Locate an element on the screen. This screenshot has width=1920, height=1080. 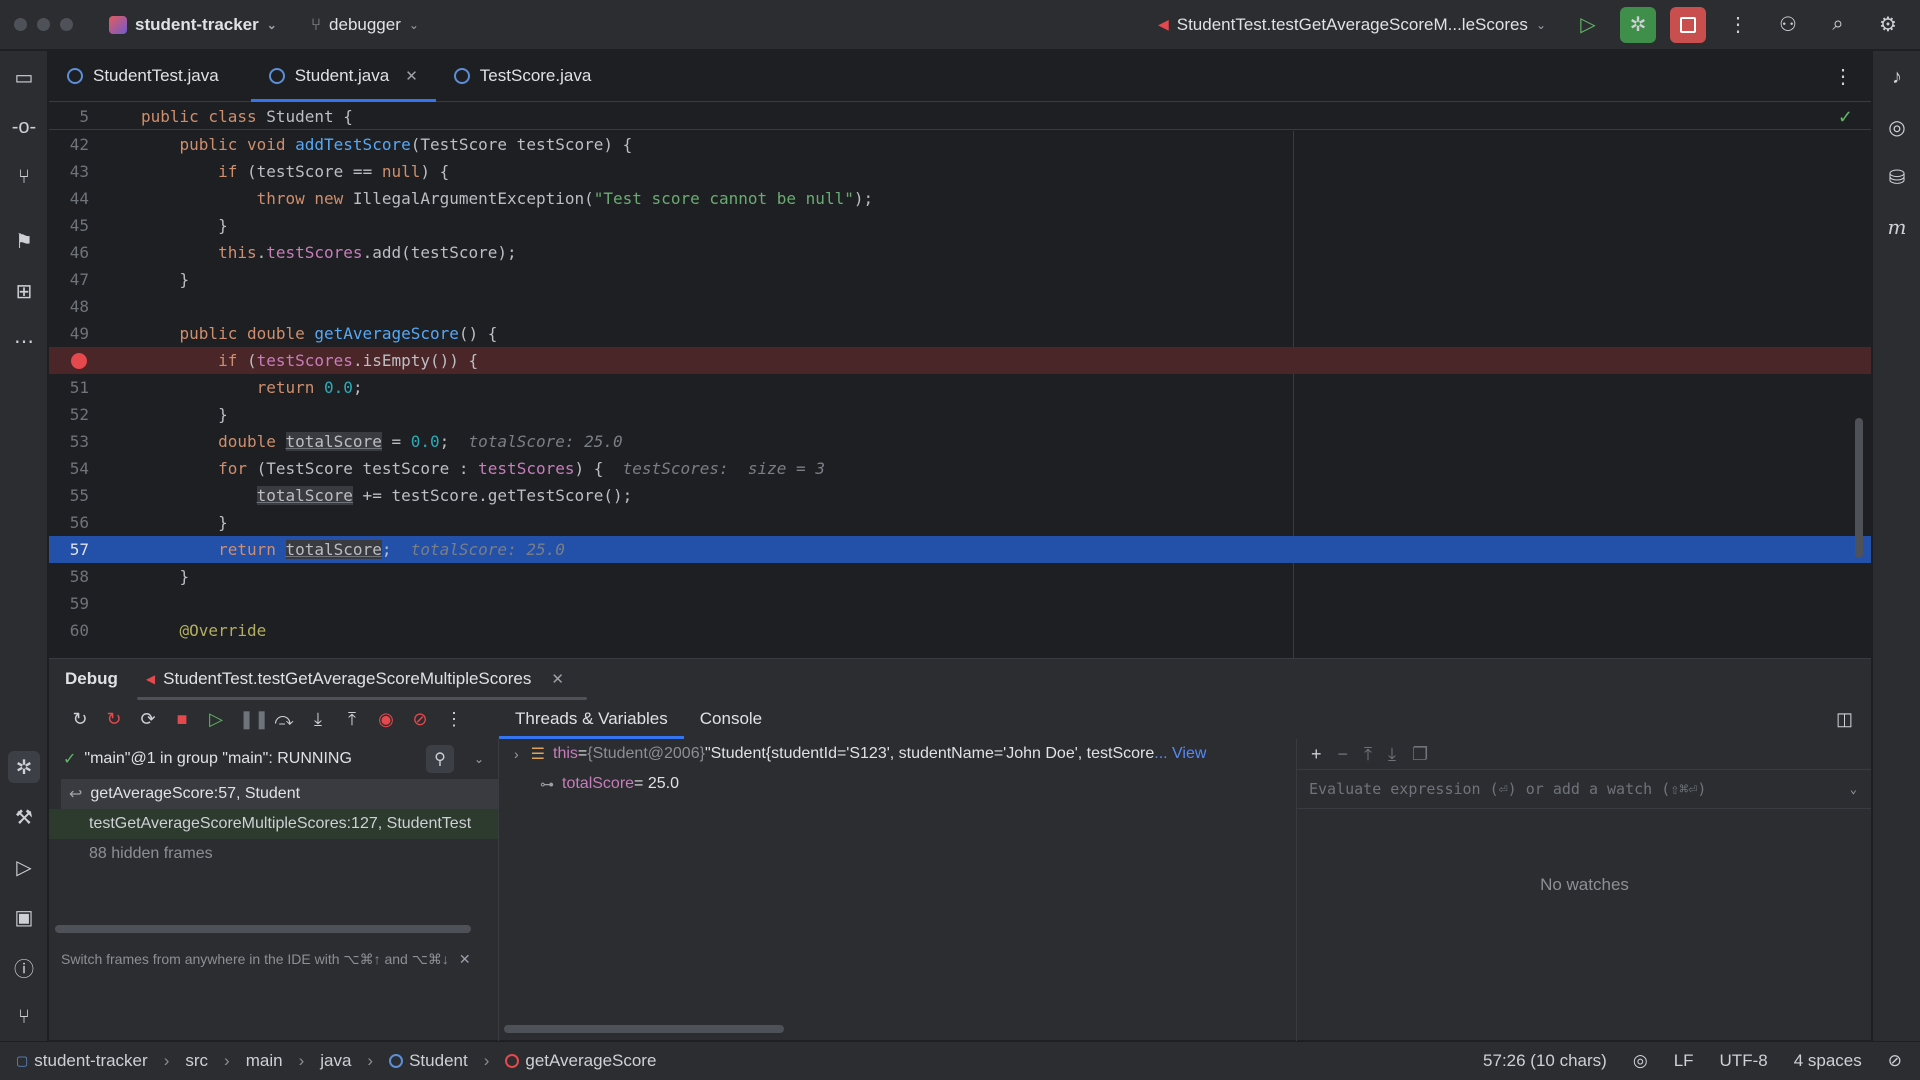
move-down-icon: ⤓ is located at coordinates (1392, 754).